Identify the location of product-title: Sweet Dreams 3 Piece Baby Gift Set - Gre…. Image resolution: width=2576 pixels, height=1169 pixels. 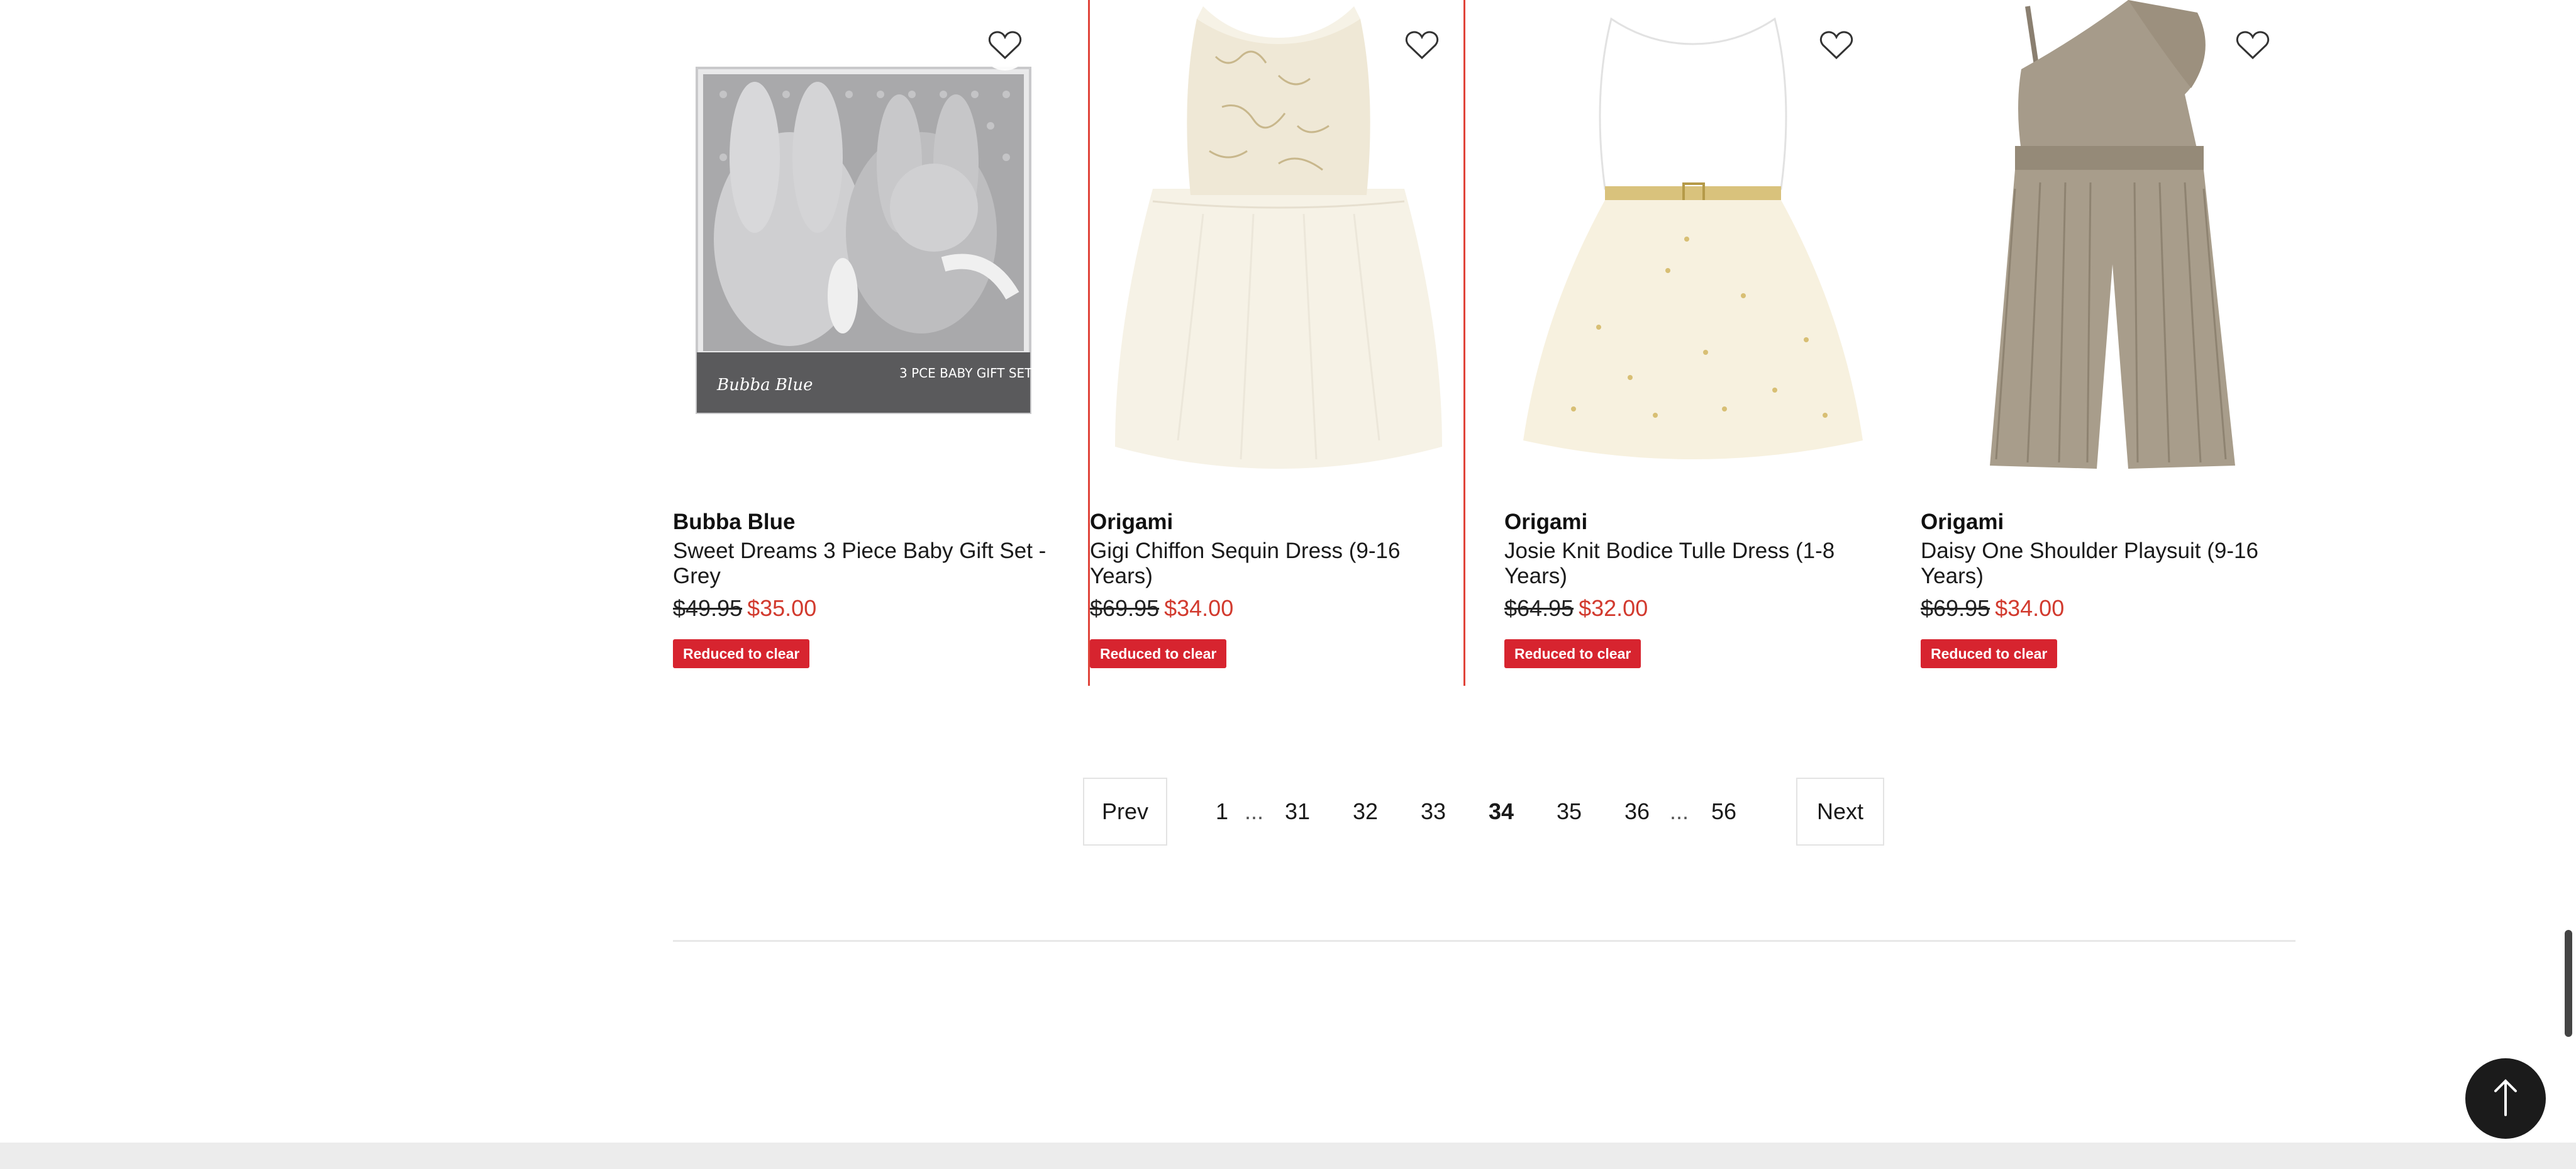
(861, 564).